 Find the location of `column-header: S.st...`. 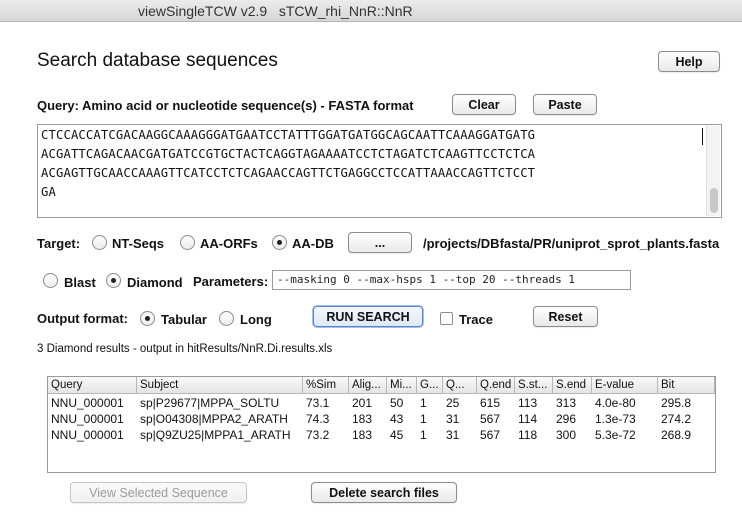

column-header: S.st... is located at coordinates (534, 385).